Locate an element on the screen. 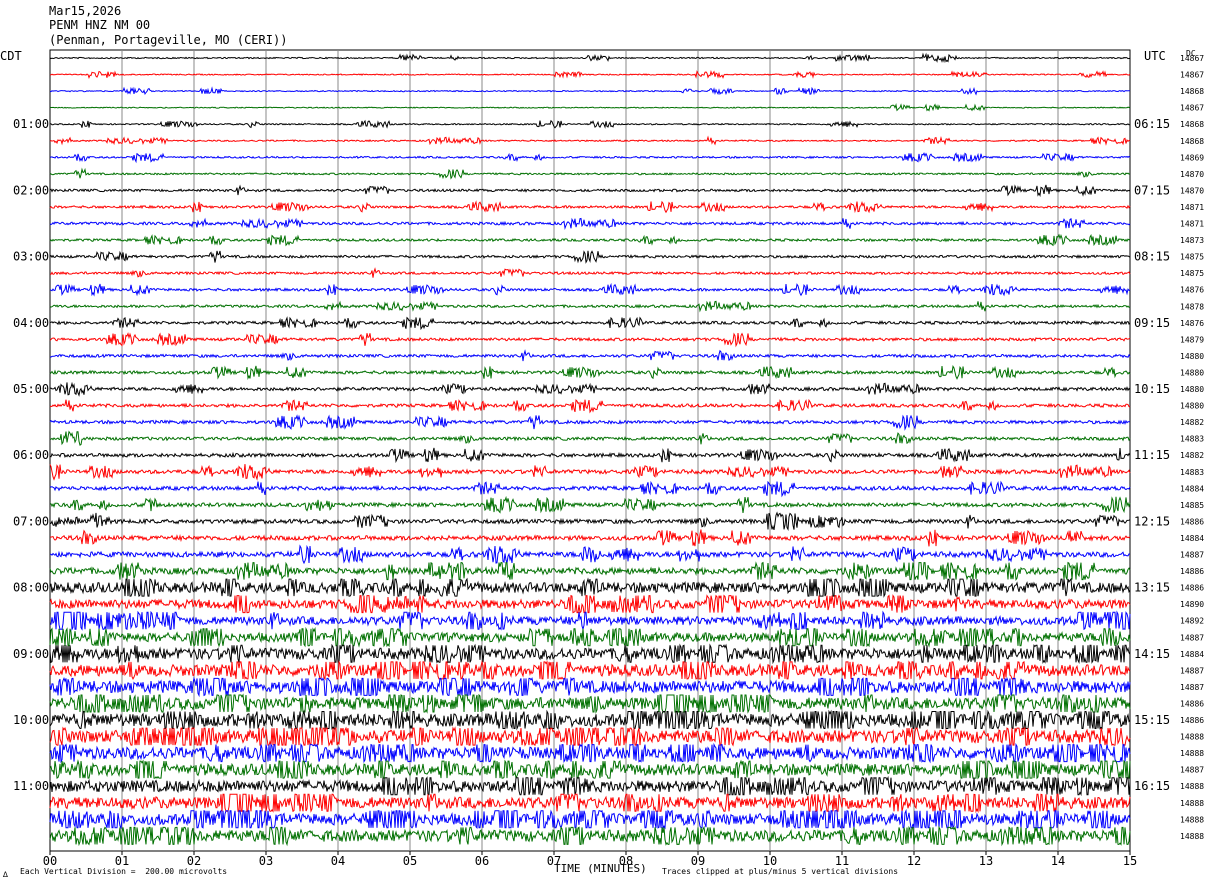 Image resolution: width=1210 pixels, height=886 pixels. utc-hour-label: 07:15 is located at coordinates (1152, 190).